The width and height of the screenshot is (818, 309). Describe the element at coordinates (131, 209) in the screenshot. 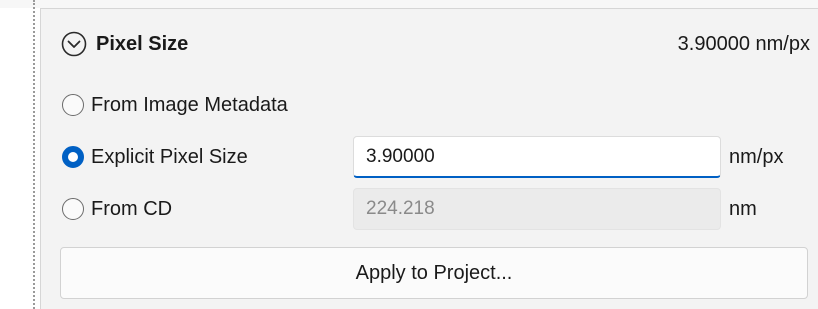

I see `option-label-from-cd: From CD` at that location.